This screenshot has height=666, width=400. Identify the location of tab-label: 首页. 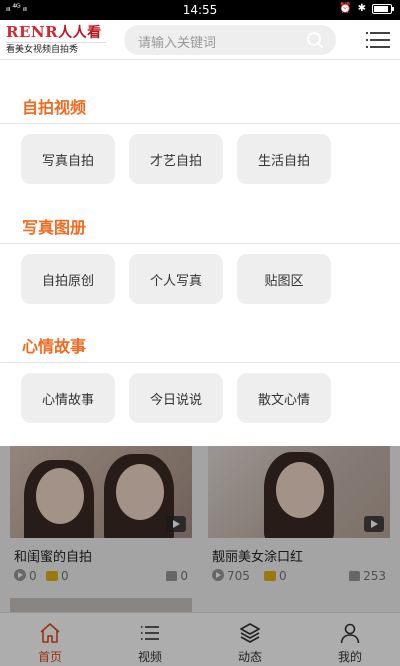
(49, 657).